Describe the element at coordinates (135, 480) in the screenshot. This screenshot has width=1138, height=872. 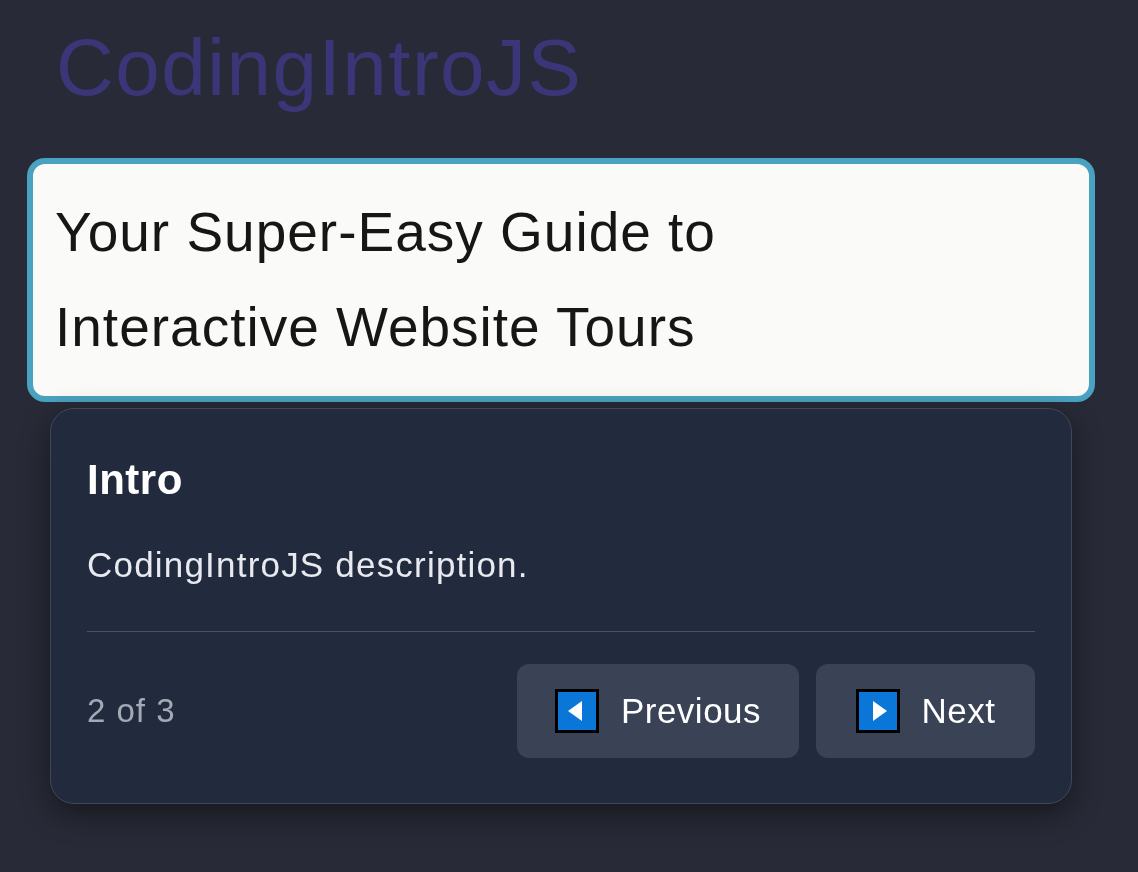
I see `popover-title: Intro` at that location.